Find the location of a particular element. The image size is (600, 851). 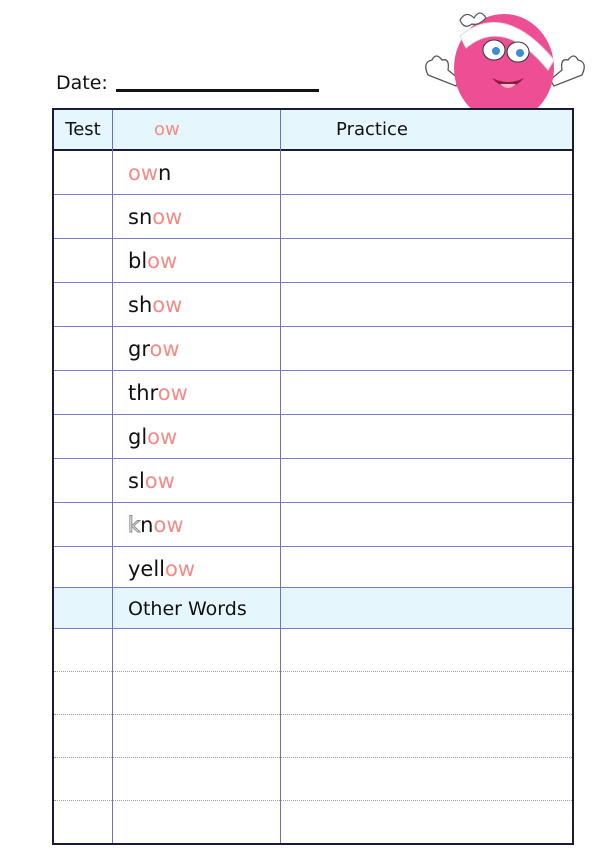

word: glow is located at coordinates (153, 437).